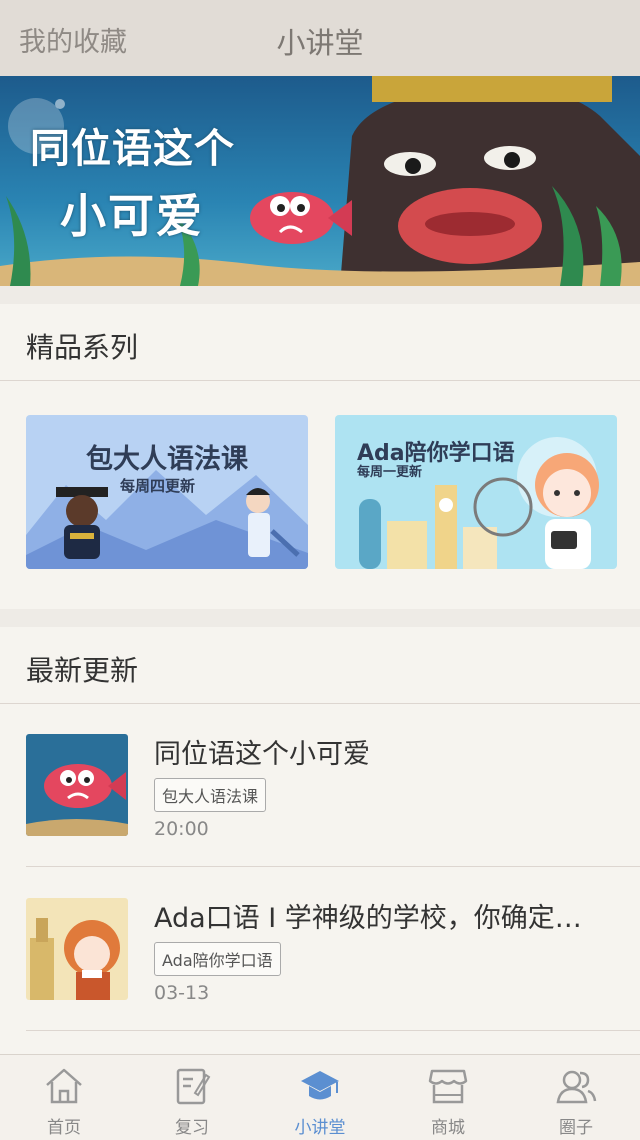 Image resolution: width=640 pixels, height=1140 pixels. Describe the element at coordinates (158, 486) in the screenshot. I see `series-subtitle-grammar: 每周四更新` at that location.